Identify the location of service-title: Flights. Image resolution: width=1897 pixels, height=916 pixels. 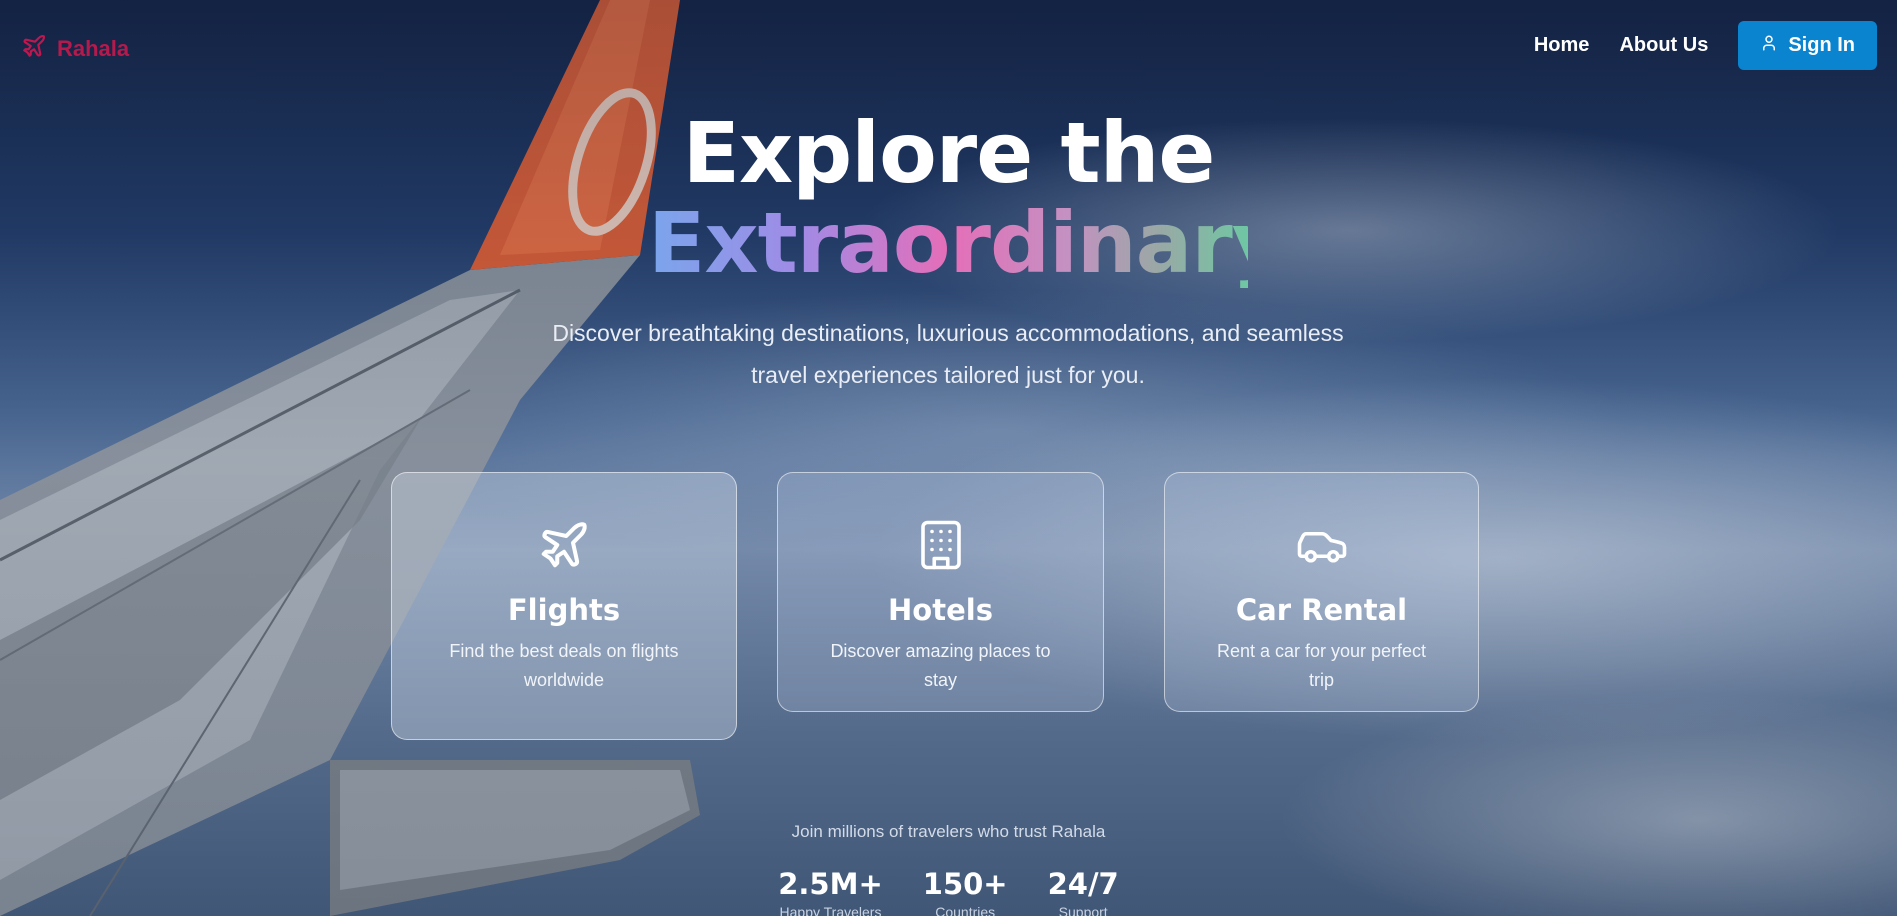
(564, 610).